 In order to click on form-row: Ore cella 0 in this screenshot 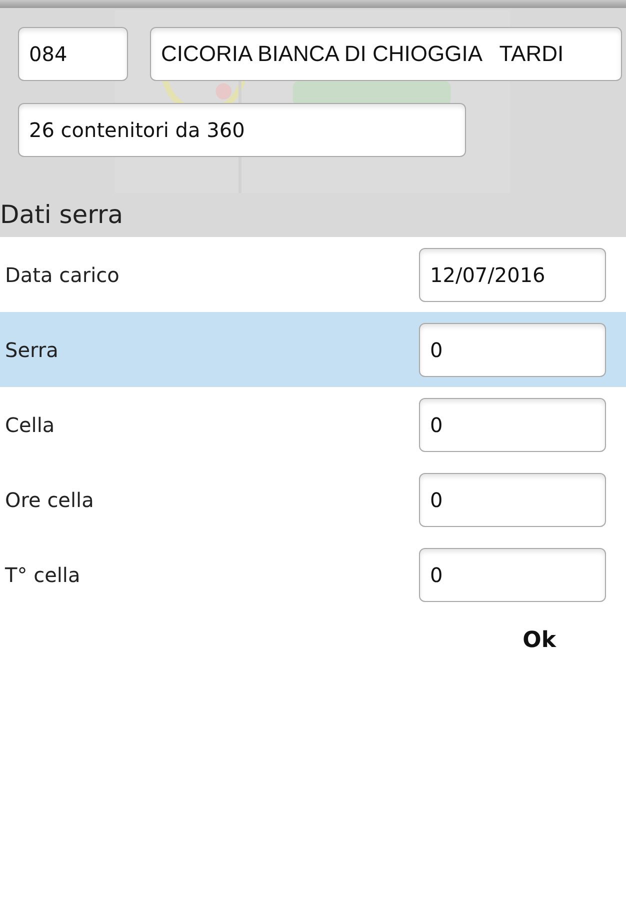, I will do `click(313, 499)`.